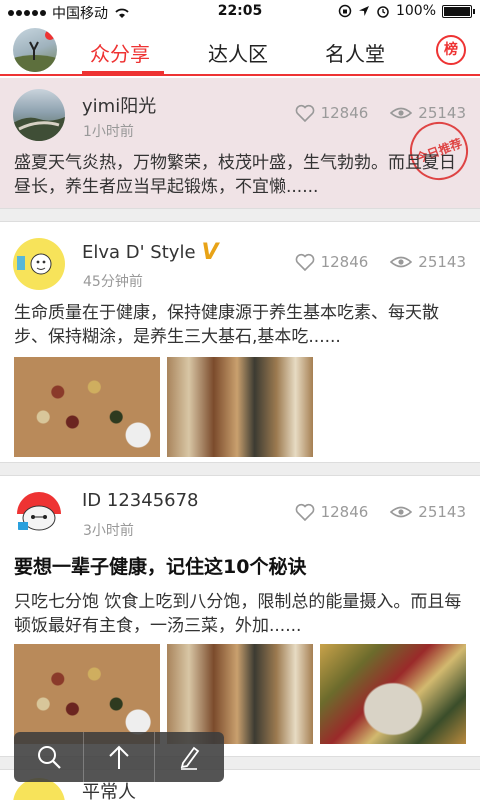  I want to click on rotation-lock-icon, so click(345, 11).